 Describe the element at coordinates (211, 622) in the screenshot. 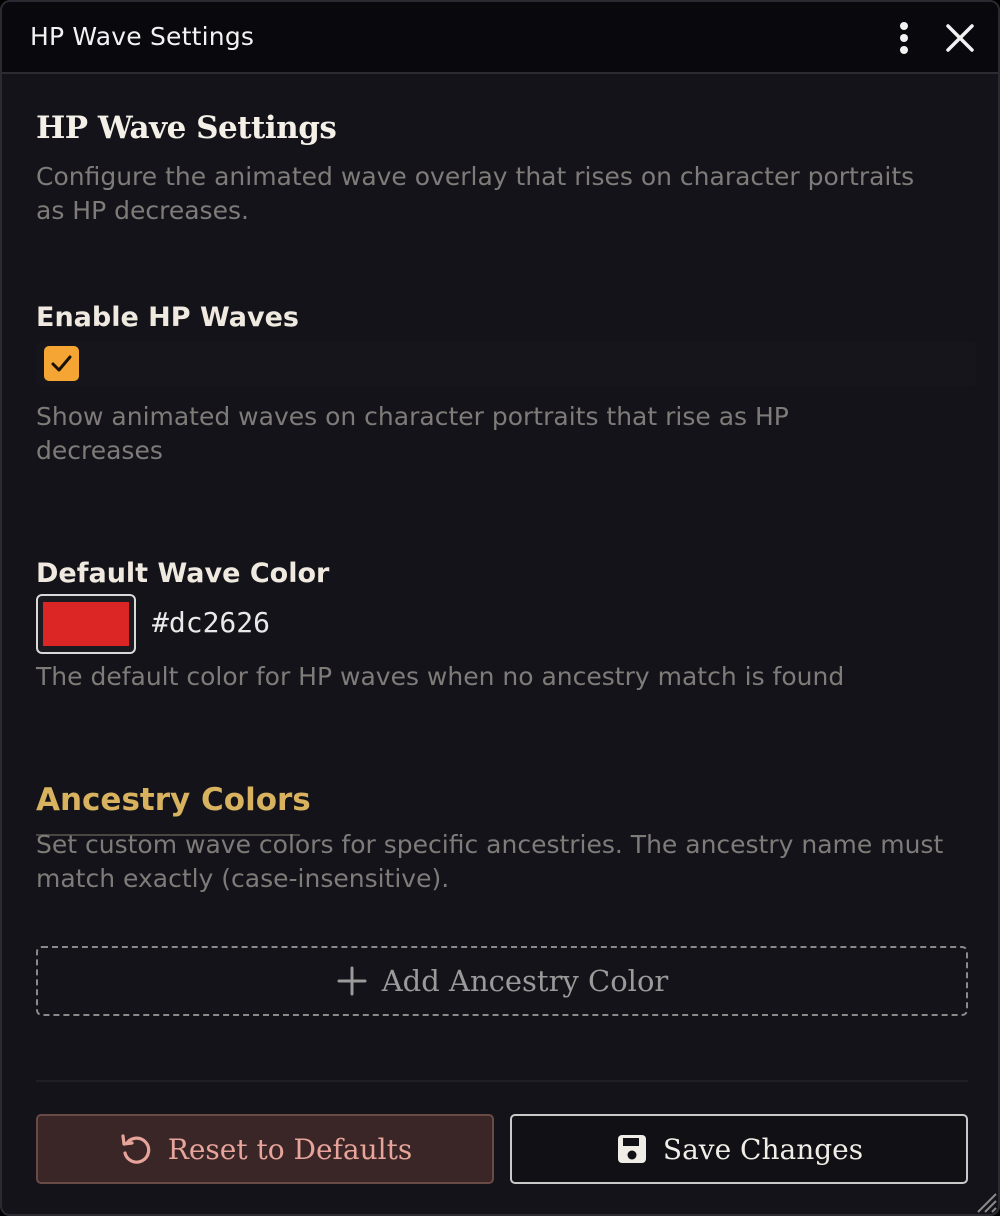

I see `color-hex-value: #dc2626` at that location.